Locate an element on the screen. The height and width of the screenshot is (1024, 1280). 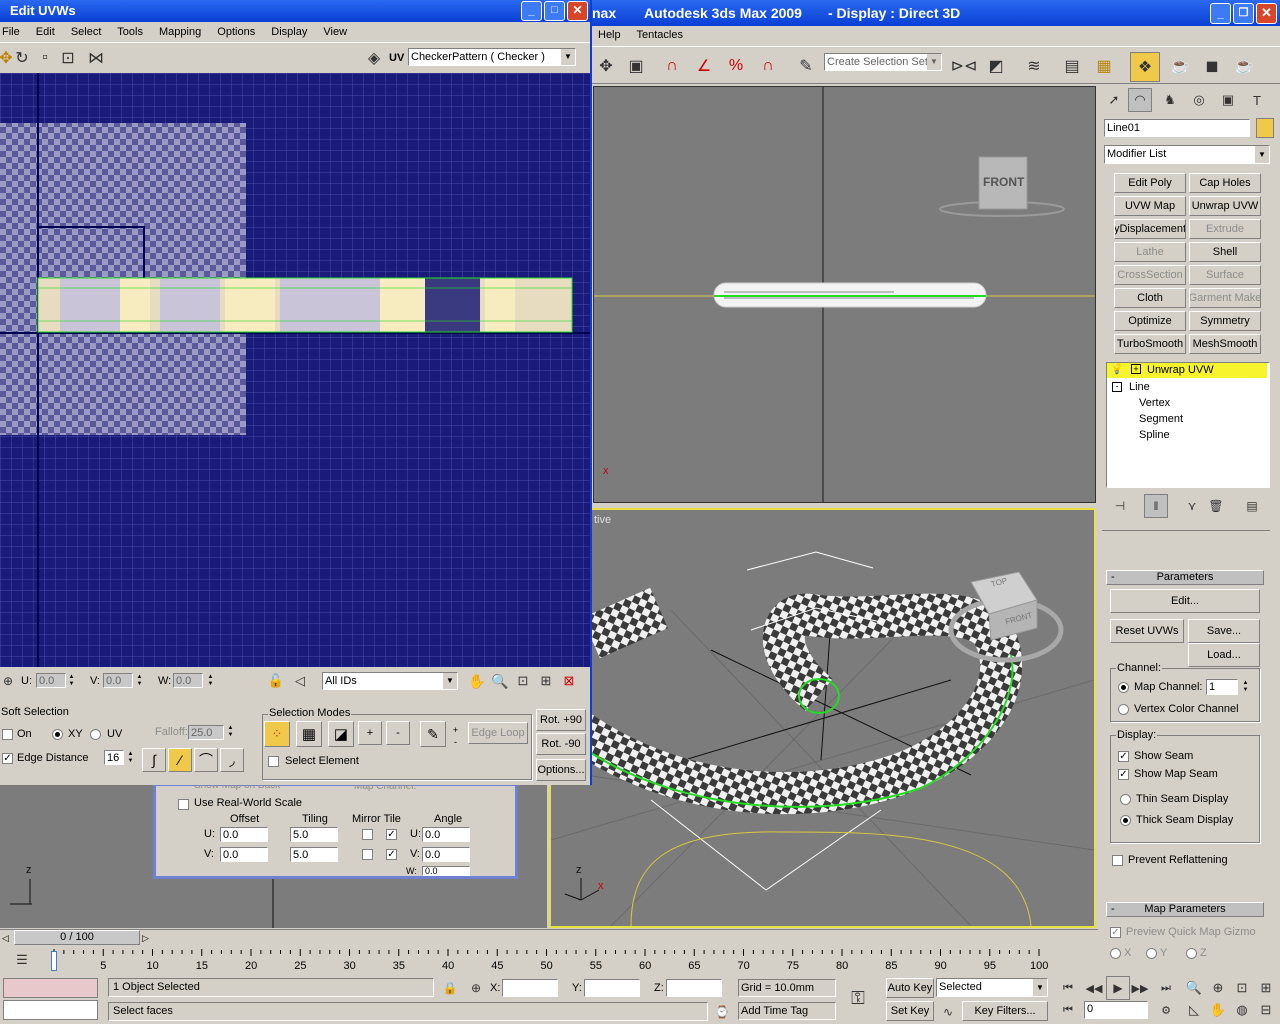
nav-zoom-extents-all-icon: ⊞ is located at coordinates (1266, 988).